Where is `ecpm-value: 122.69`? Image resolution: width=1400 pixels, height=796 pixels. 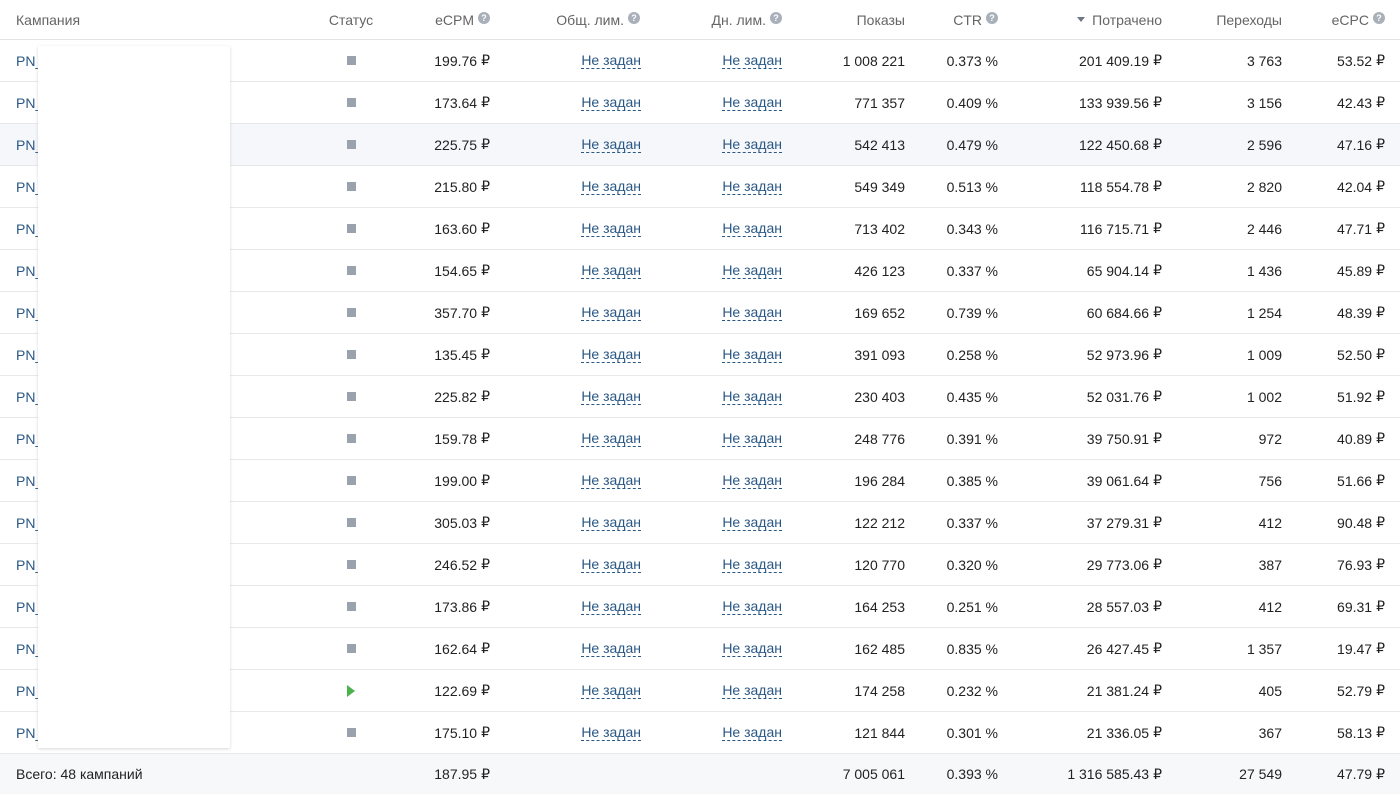
ecpm-value: 122.69 is located at coordinates (456, 690).